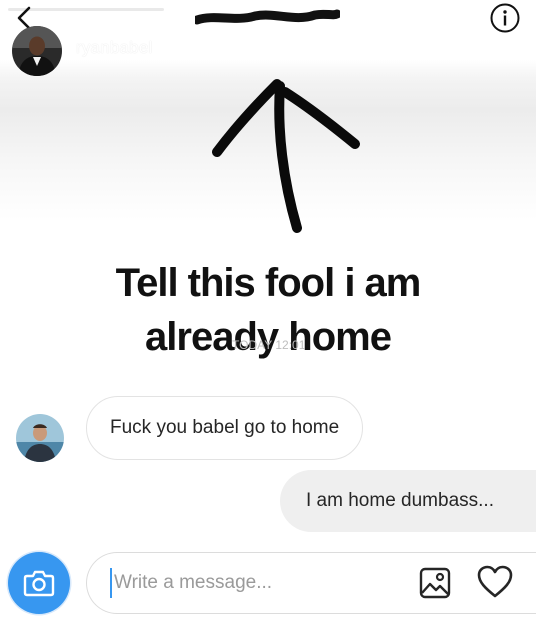 This screenshot has width=536, height=624. I want to click on close-button, so click(519, 49).